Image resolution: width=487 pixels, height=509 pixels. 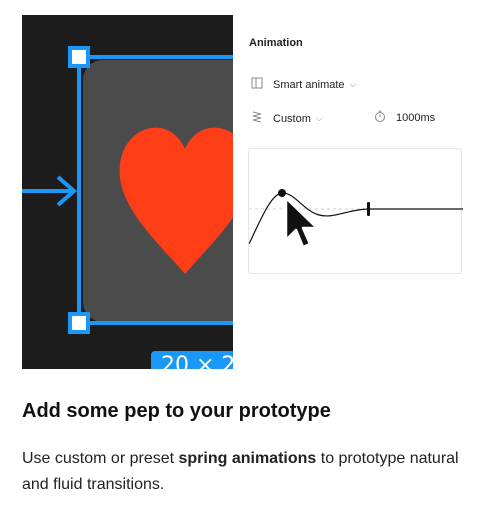 What do you see at coordinates (247, 458) in the screenshot?
I see `description-emphasis: spring animations` at bounding box center [247, 458].